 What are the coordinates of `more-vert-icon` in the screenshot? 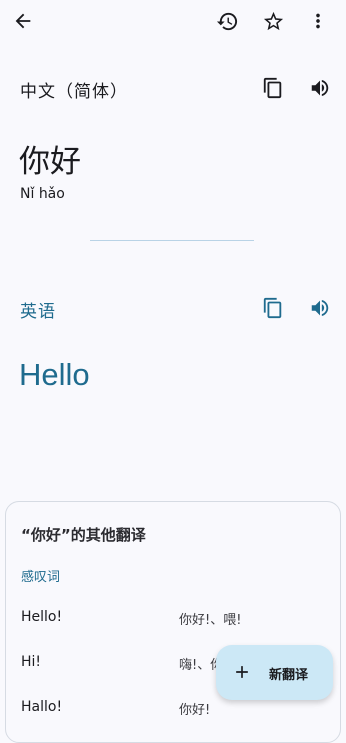 It's located at (318, 21).